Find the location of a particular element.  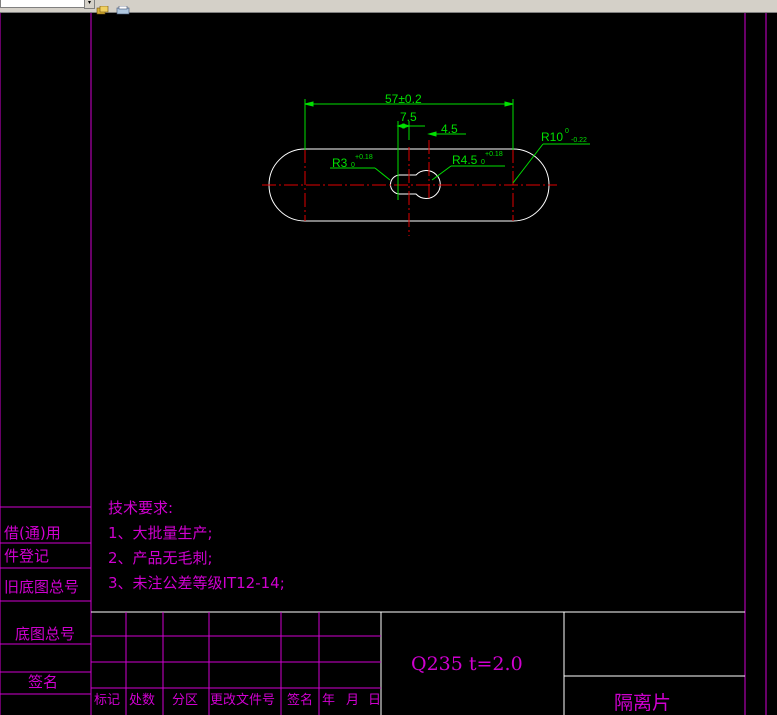

notes-title: 技术要求: is located at coordinates (141, 508).